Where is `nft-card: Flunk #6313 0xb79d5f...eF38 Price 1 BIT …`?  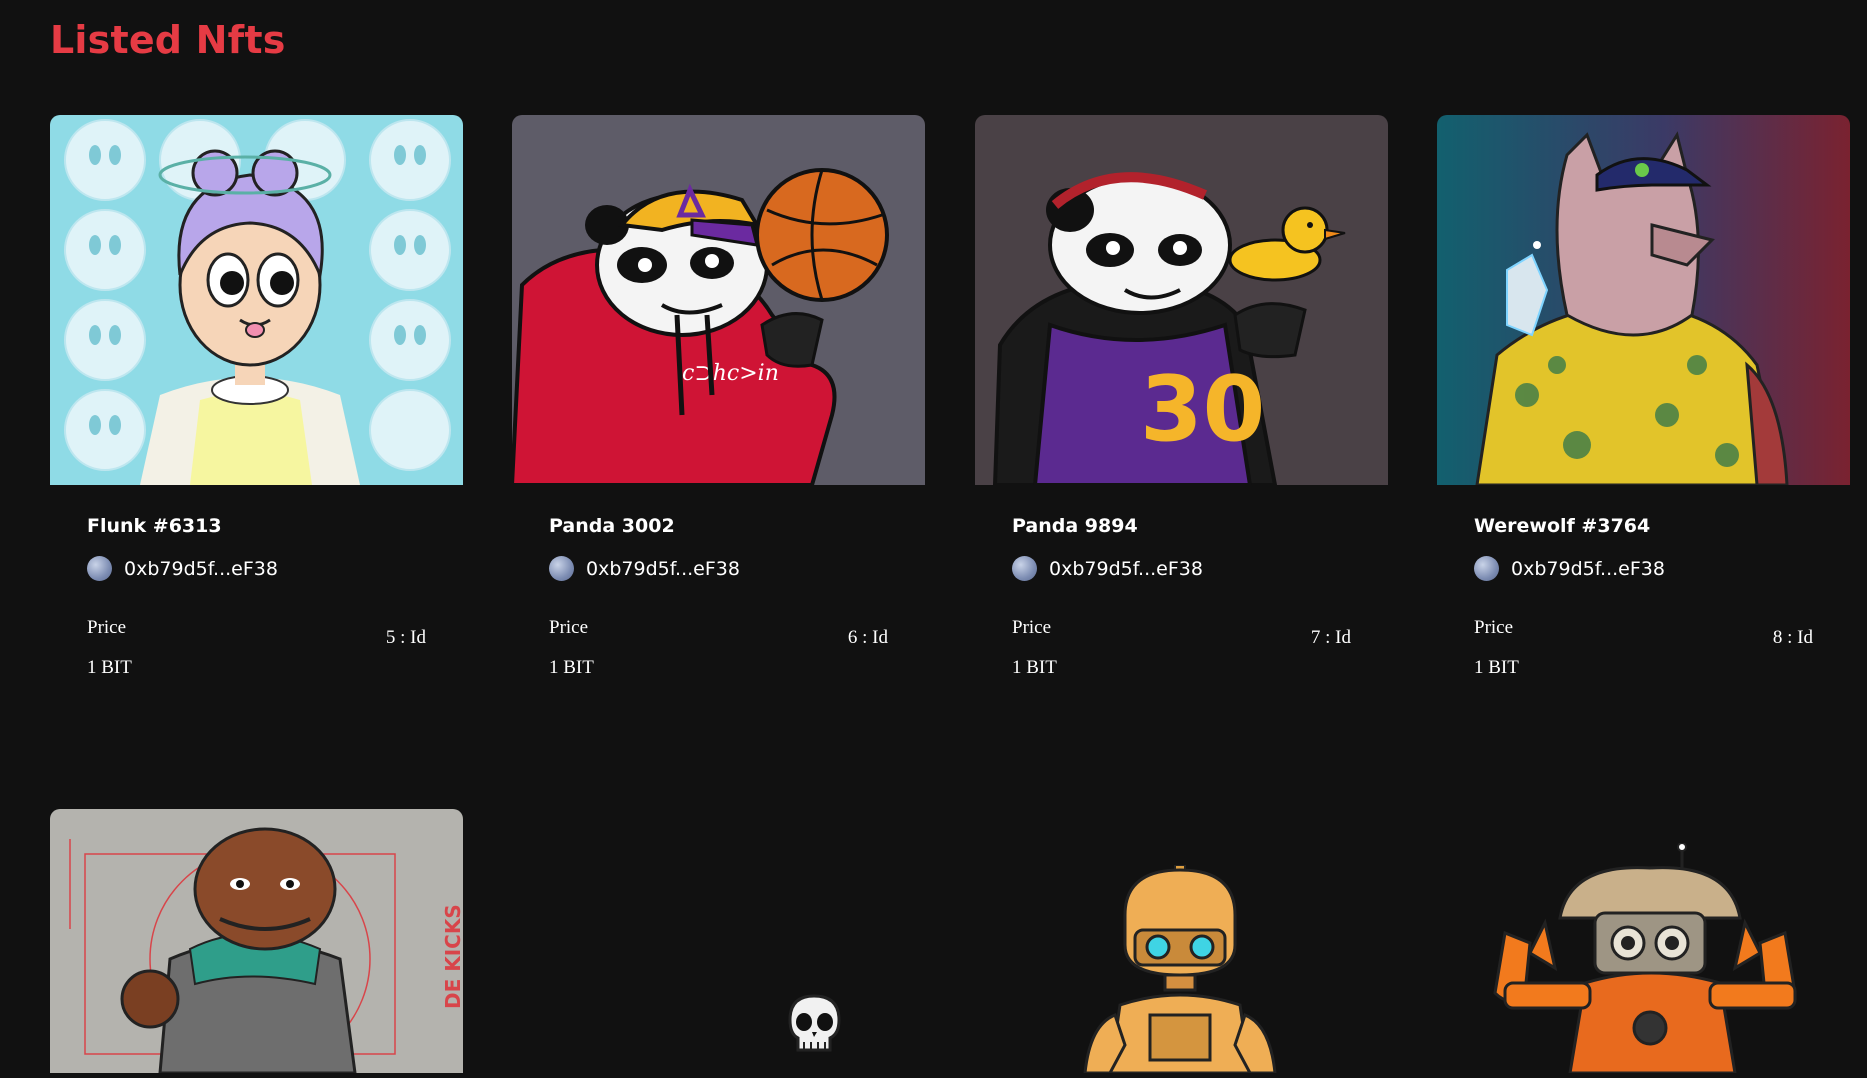 nft-card: Flunk #6313 0xb79d5f...eF38 Price 1 BIT … is located at coordinates (256, 396).